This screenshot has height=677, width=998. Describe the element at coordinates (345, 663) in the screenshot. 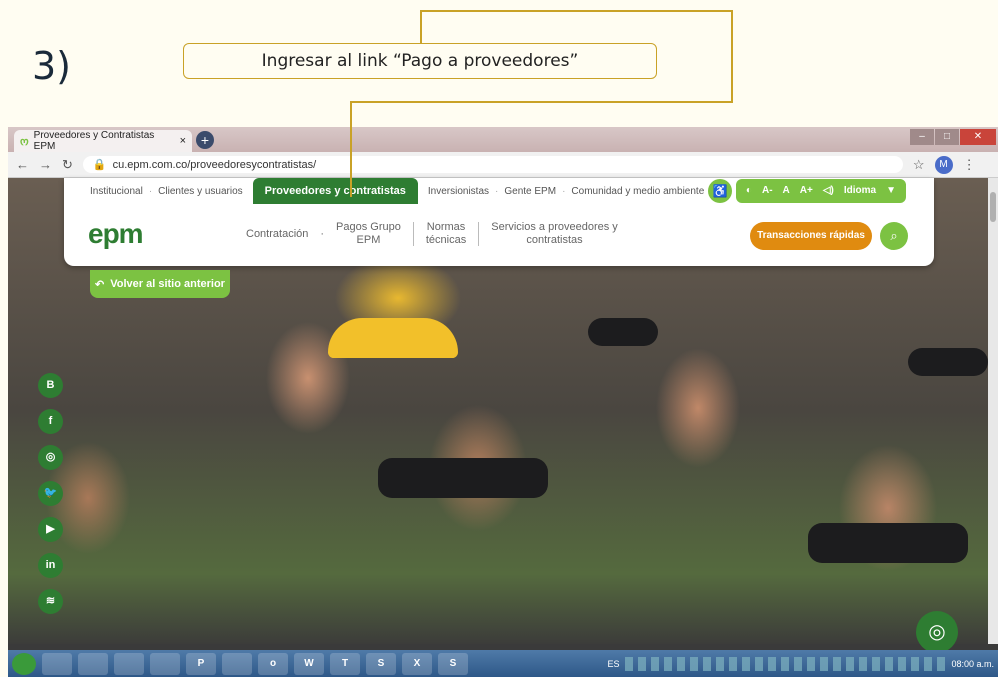

I see `taskbar-app-icon: T` at that location.